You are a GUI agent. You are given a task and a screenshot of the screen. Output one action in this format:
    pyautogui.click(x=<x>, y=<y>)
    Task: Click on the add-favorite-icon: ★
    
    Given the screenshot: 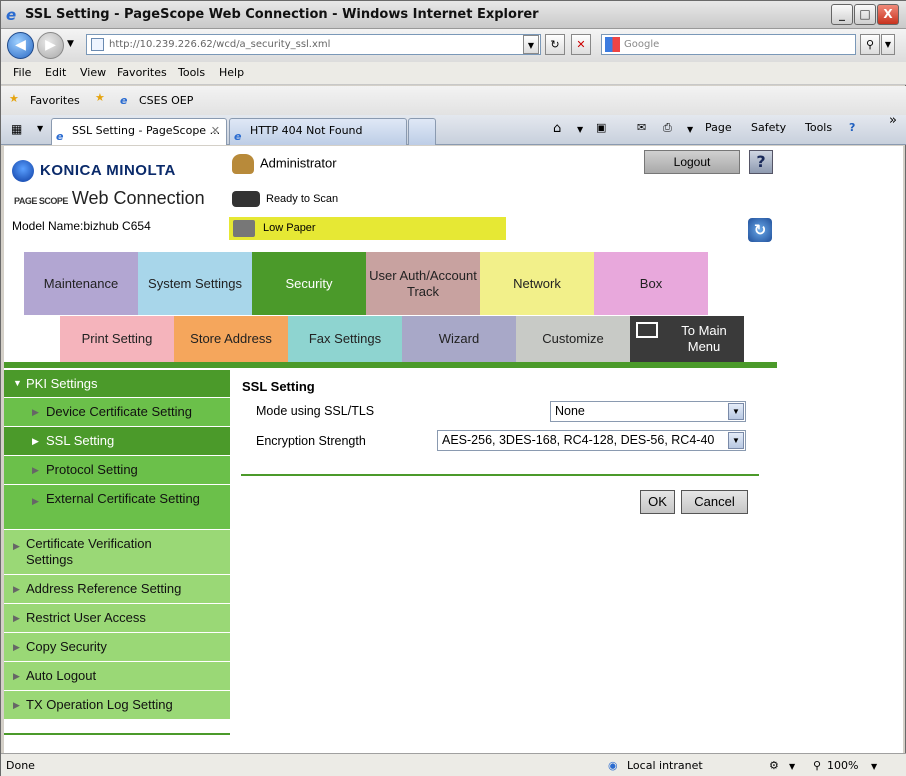 What is the action you would take?
    pyautogui.click(x=100, y=97)
    